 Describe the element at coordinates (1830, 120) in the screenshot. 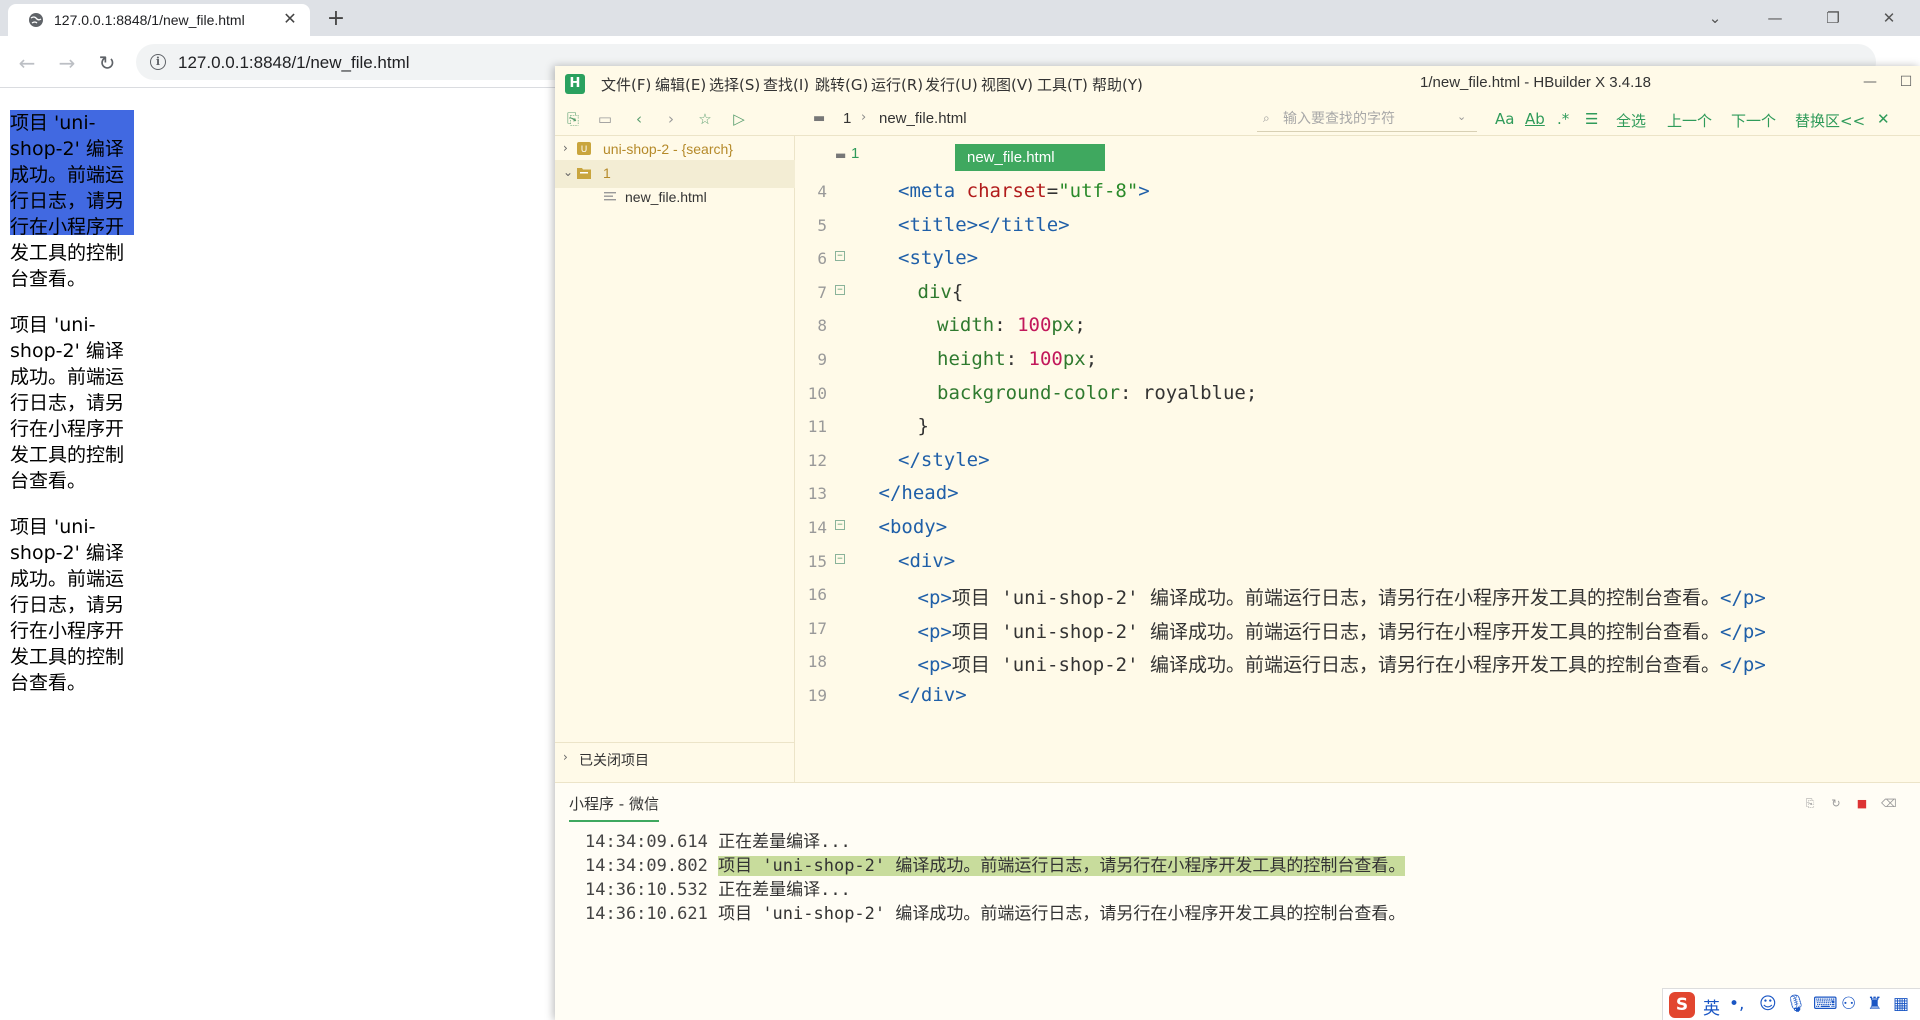

I see `replace-toggle-button: 替换区<<` at that location.